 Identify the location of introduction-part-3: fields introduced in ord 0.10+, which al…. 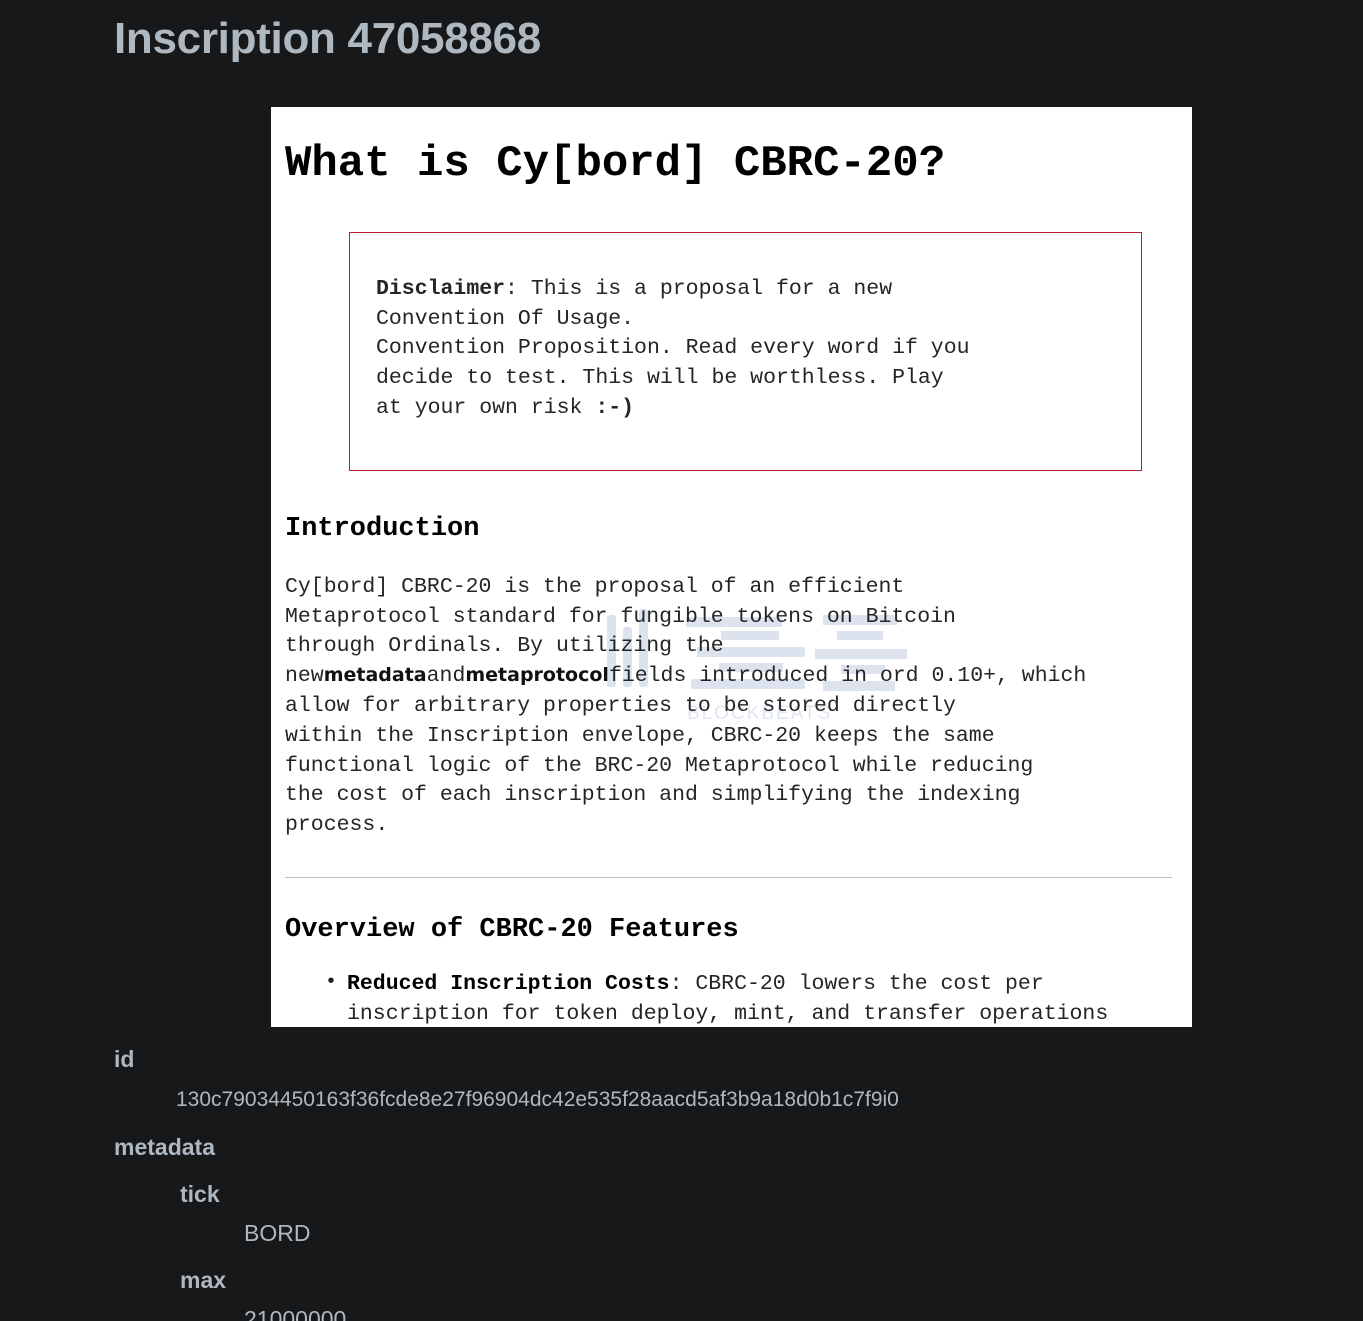
(686, 751).